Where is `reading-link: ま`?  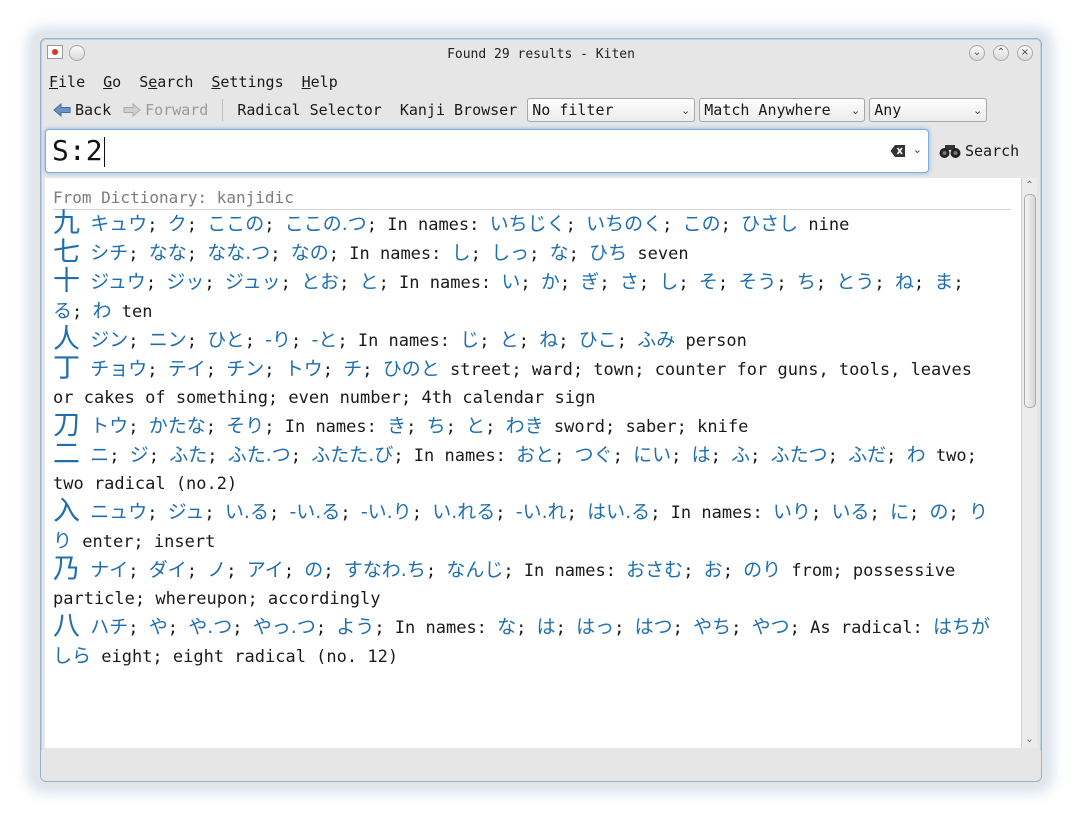
reading-link: ま is located at coordinates (943, 282).